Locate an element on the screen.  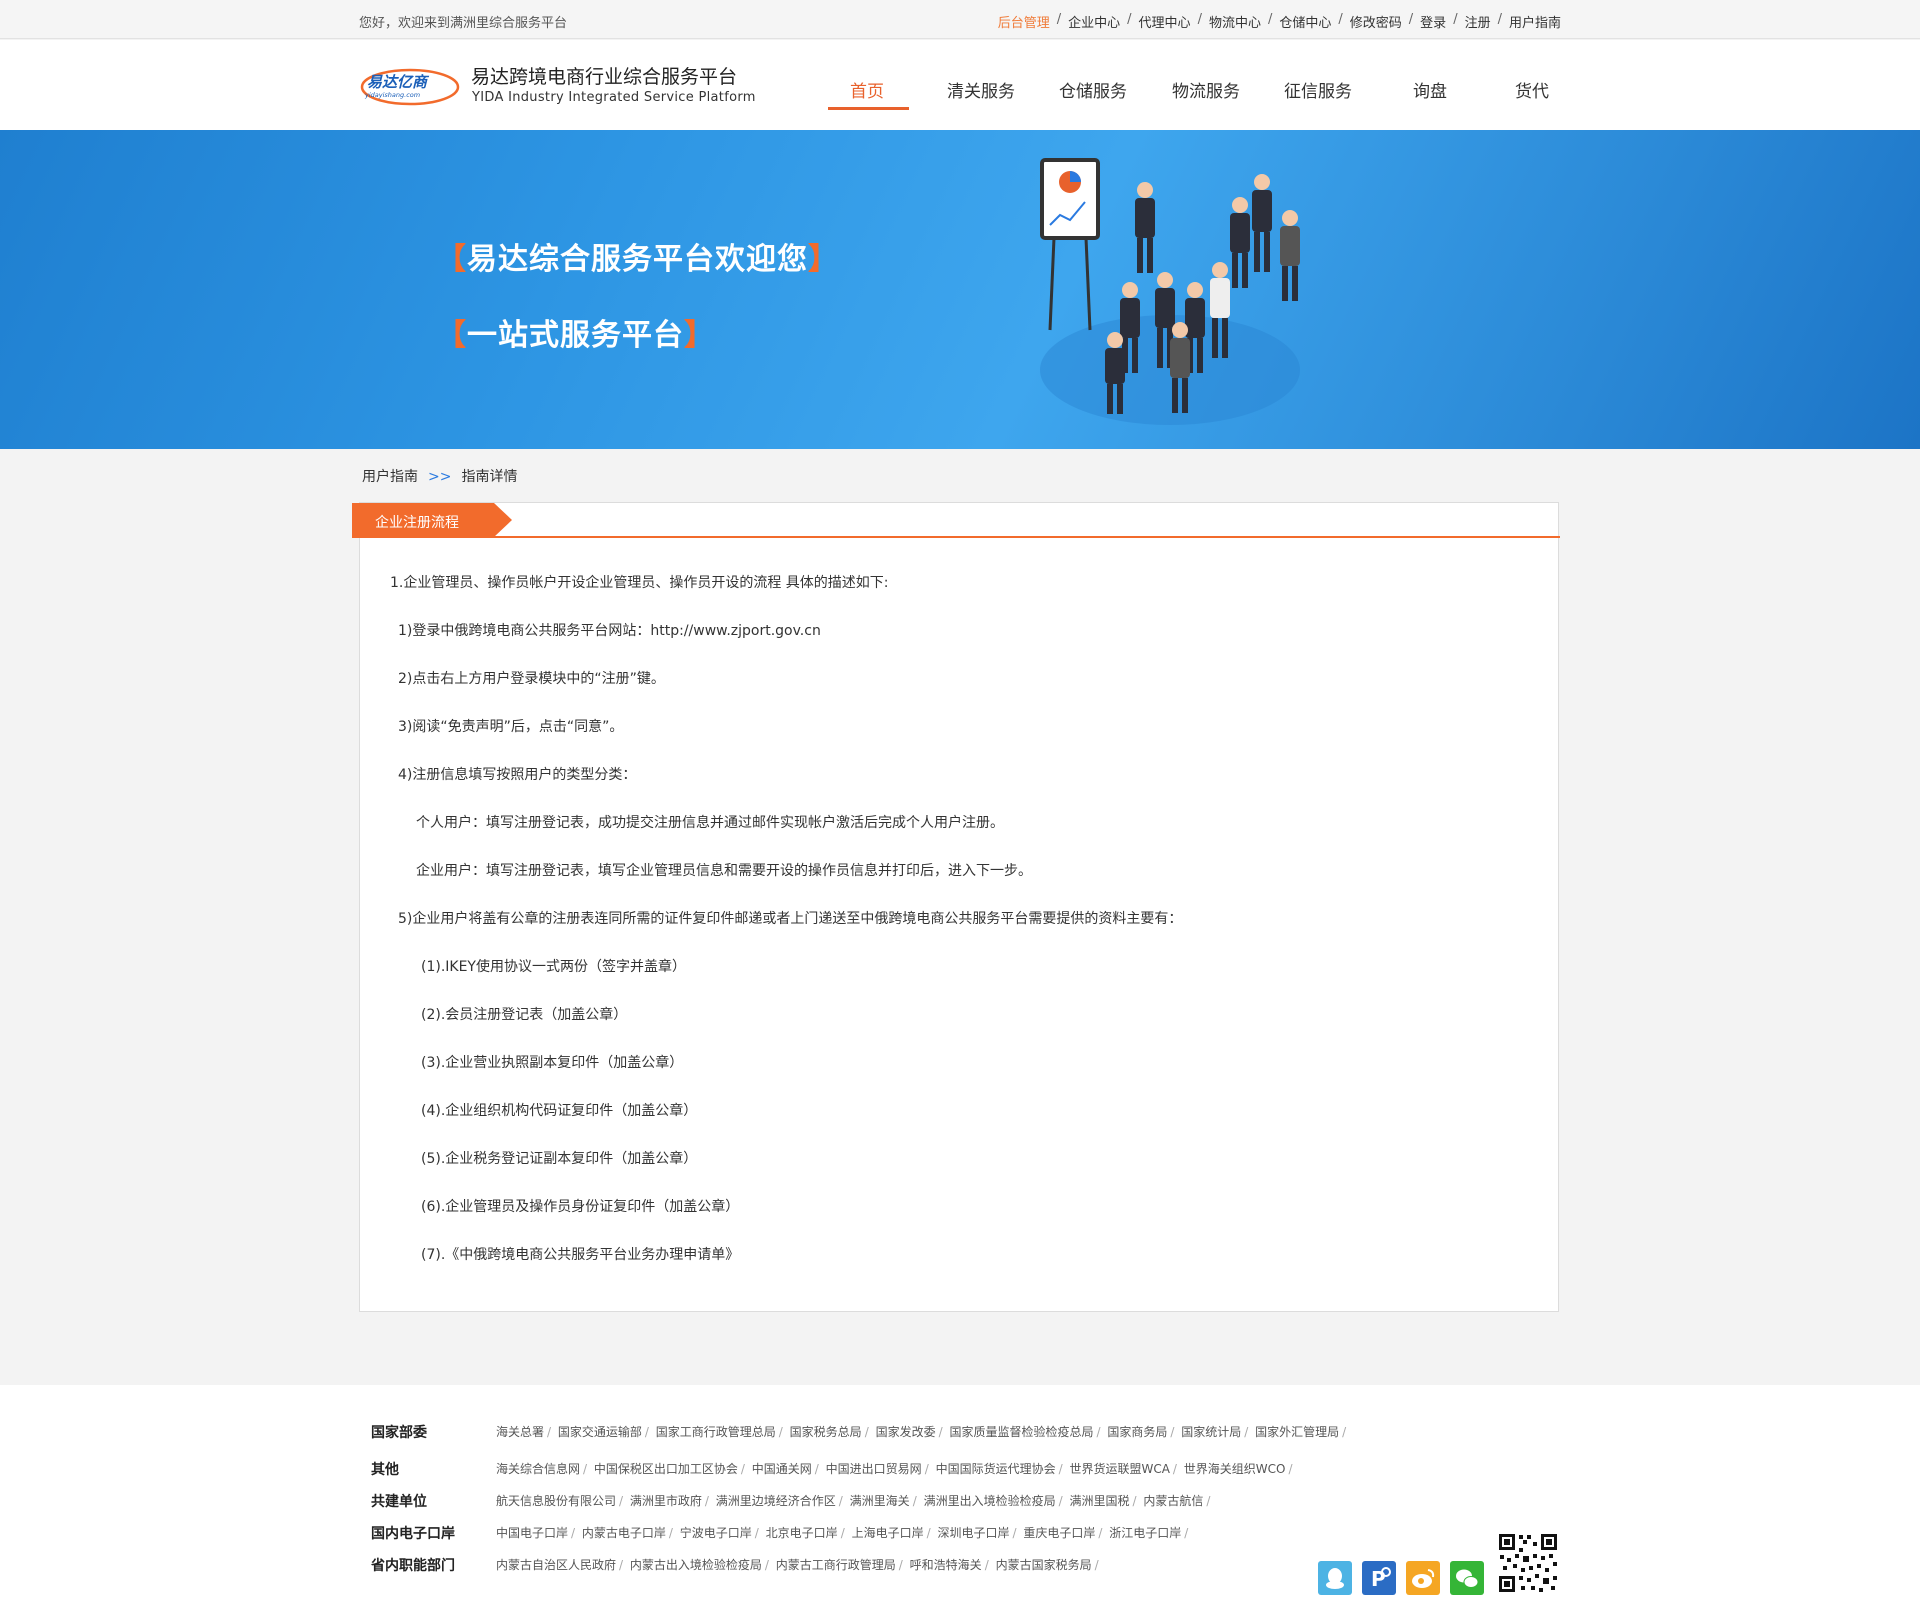
nav-inquiry: 询盘 is located at coordinates (1430, 89).